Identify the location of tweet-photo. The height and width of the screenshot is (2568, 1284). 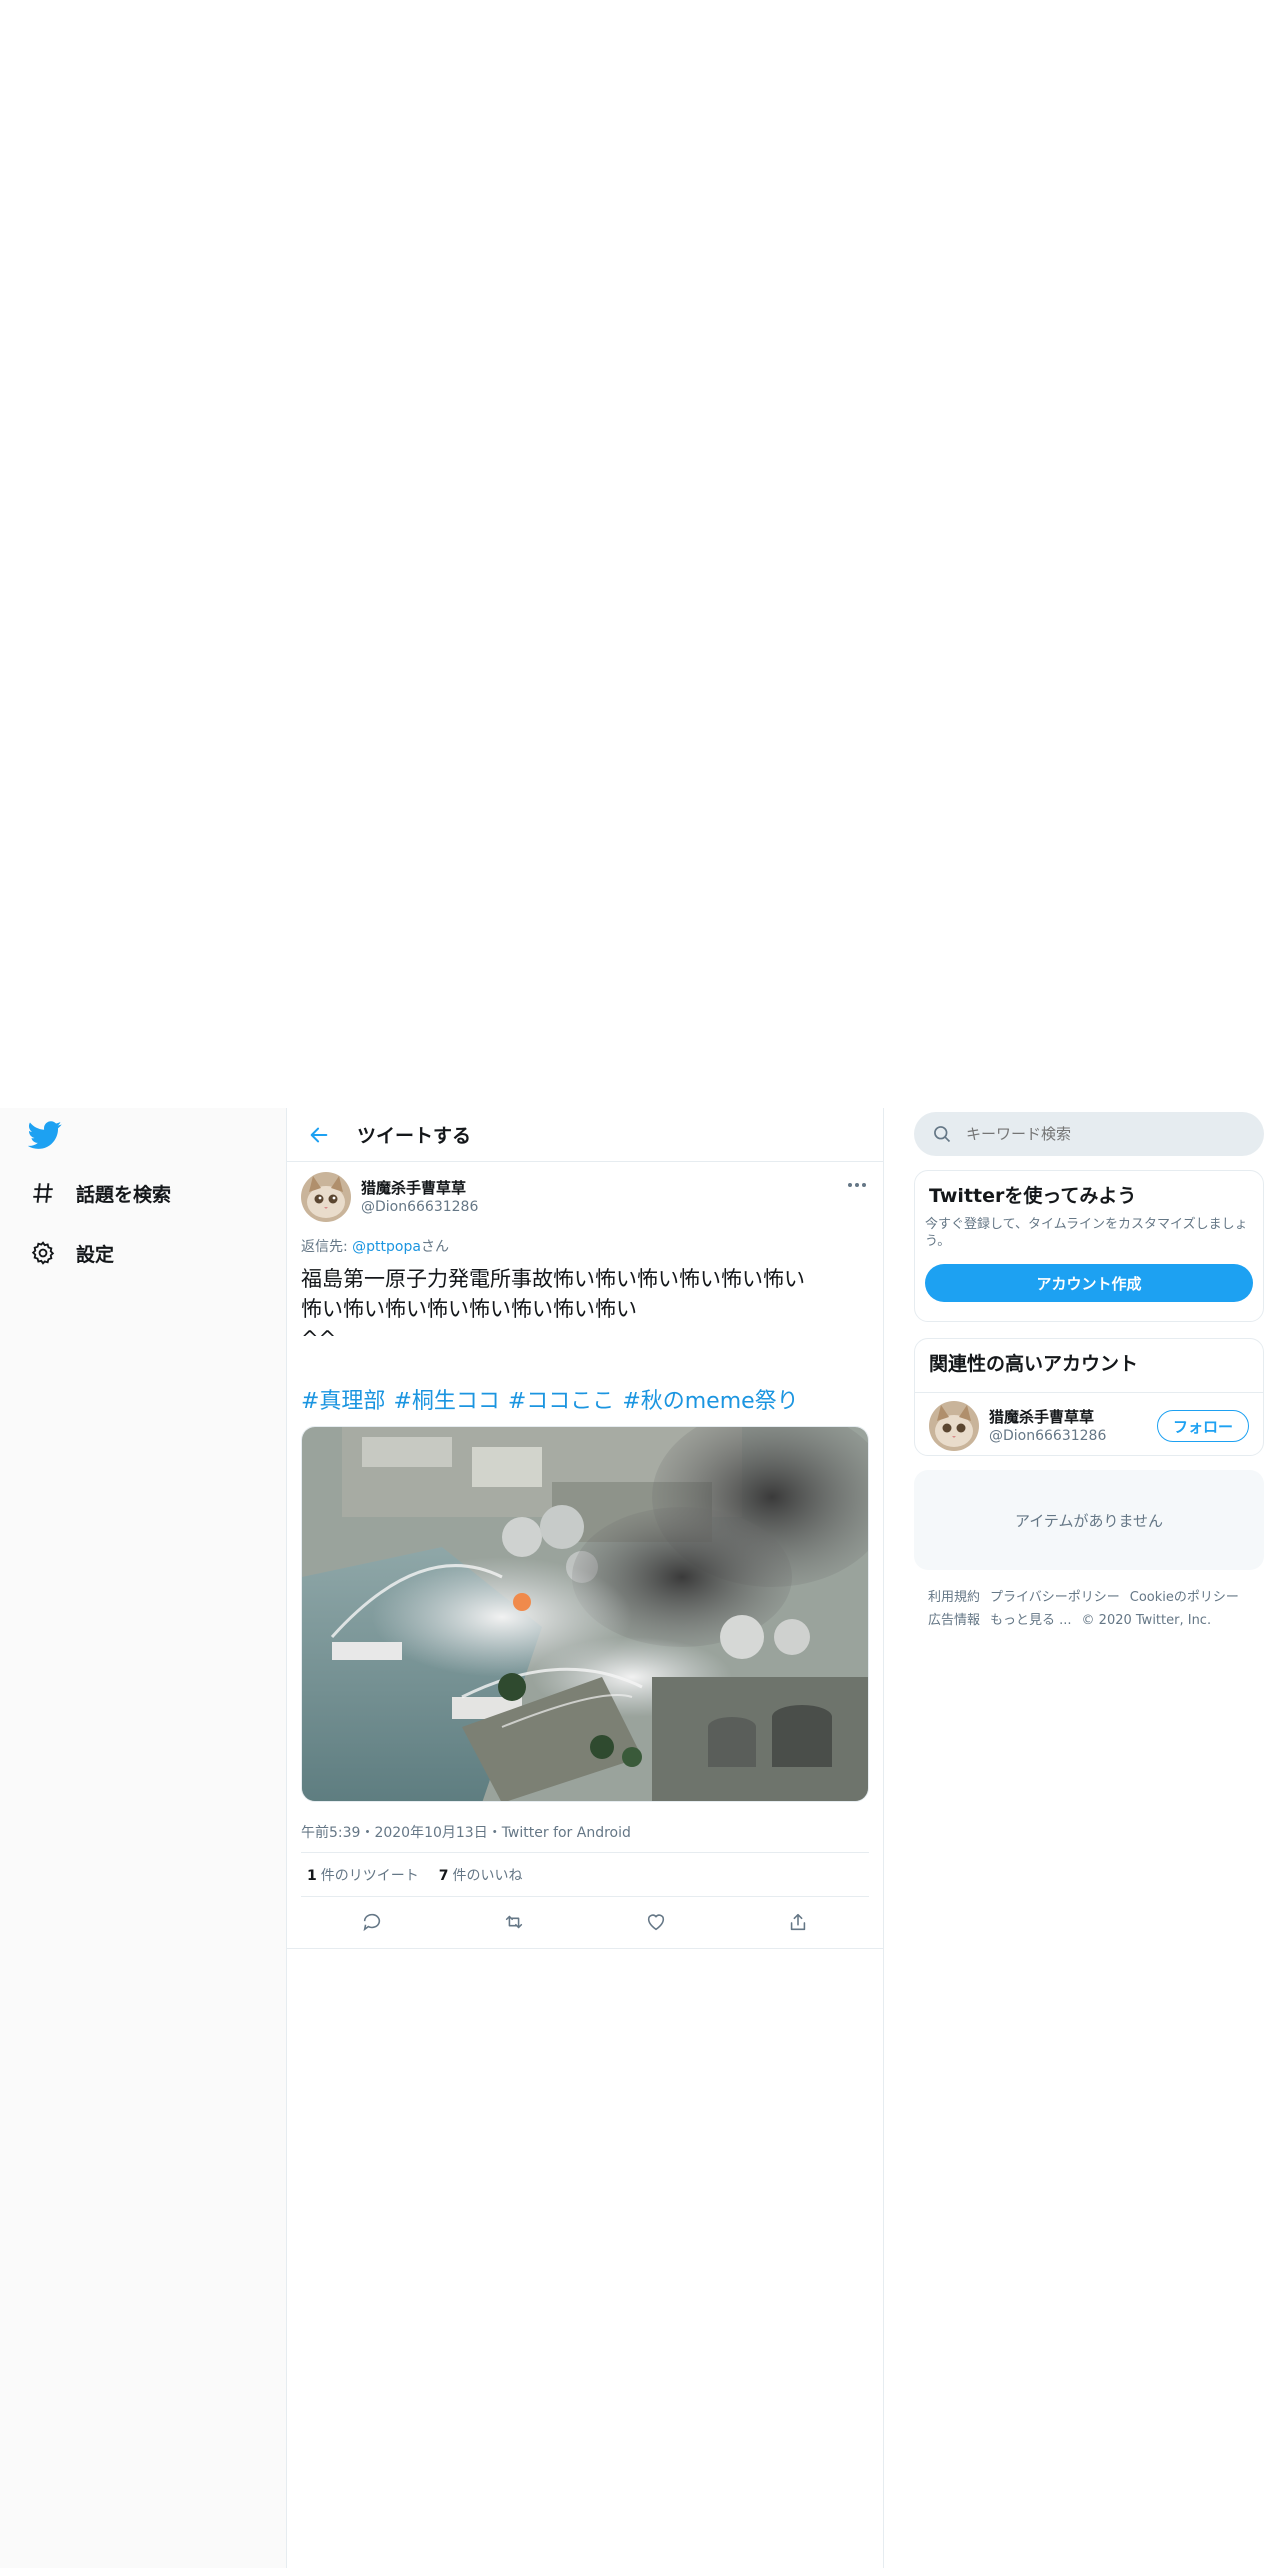
(585, 1614).